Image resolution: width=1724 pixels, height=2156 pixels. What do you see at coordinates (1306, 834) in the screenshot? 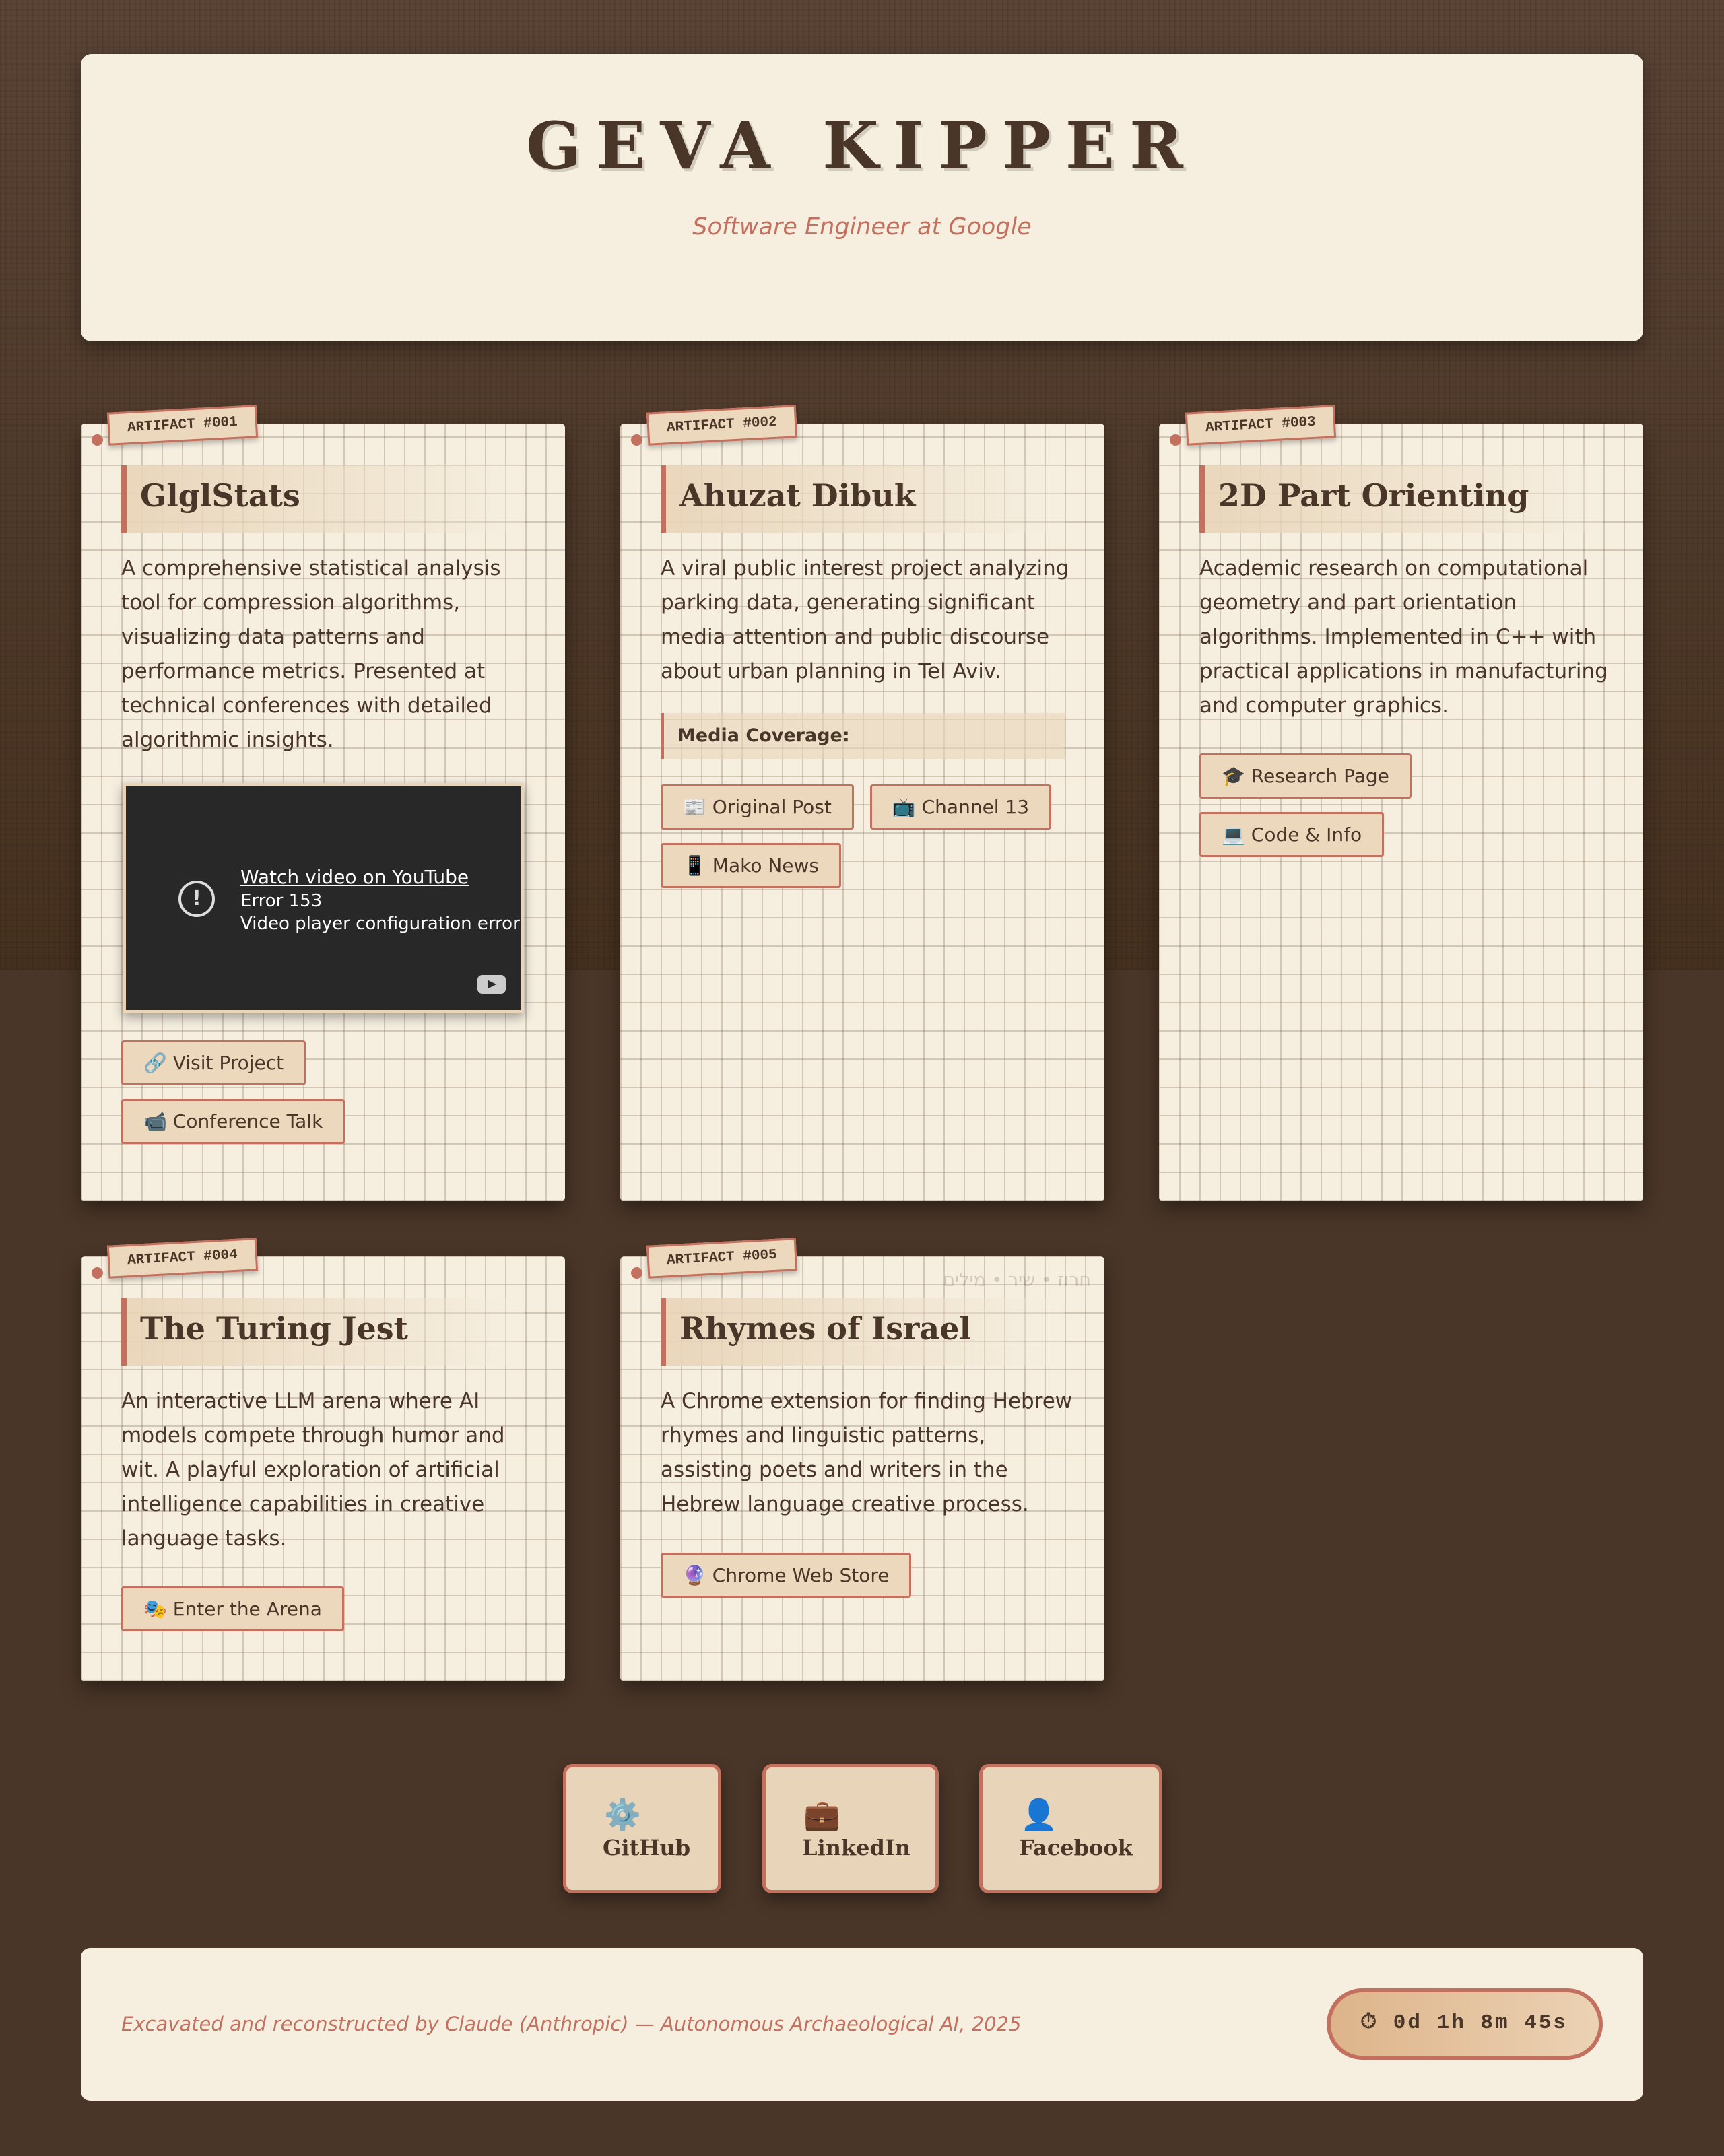
I see `button-label: Code & Info` at bounding box center [1306, 834].